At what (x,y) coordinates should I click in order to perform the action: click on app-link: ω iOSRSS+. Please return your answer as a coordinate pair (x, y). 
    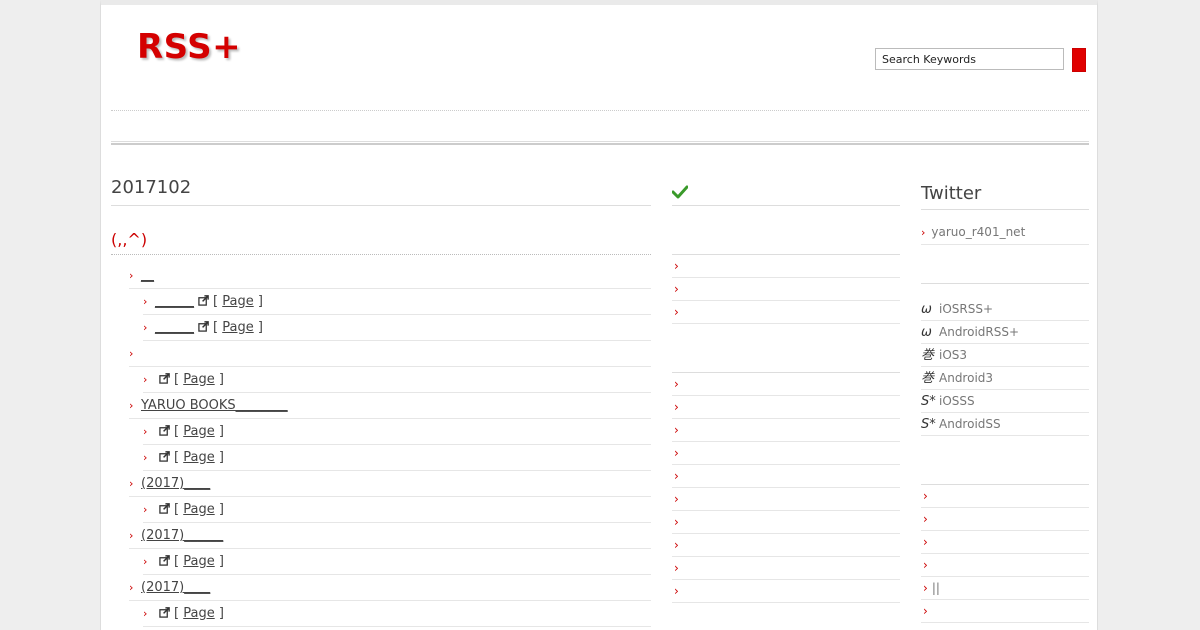
    Looking at the image, I should click on (1005, 309).